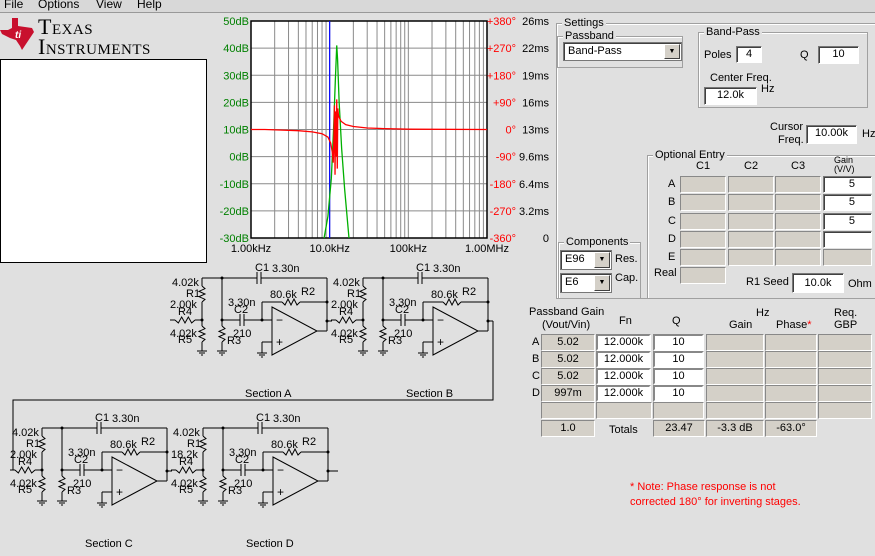  Describe the element at coordinates (584, 23) in the screenshot. I see `settings-title: Settings` at that location.